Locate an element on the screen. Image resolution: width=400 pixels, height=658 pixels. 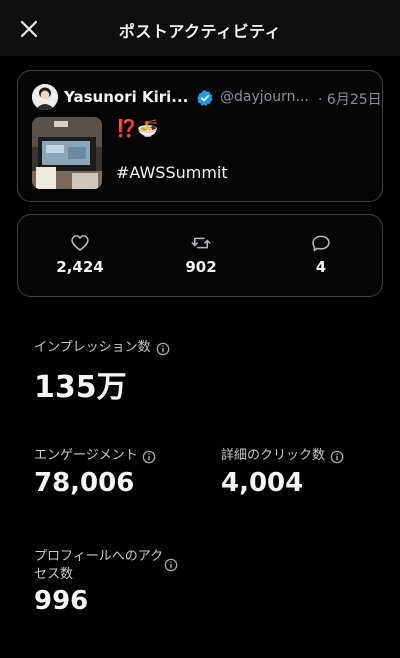
avatar-image is located at coordinates (45, 97).